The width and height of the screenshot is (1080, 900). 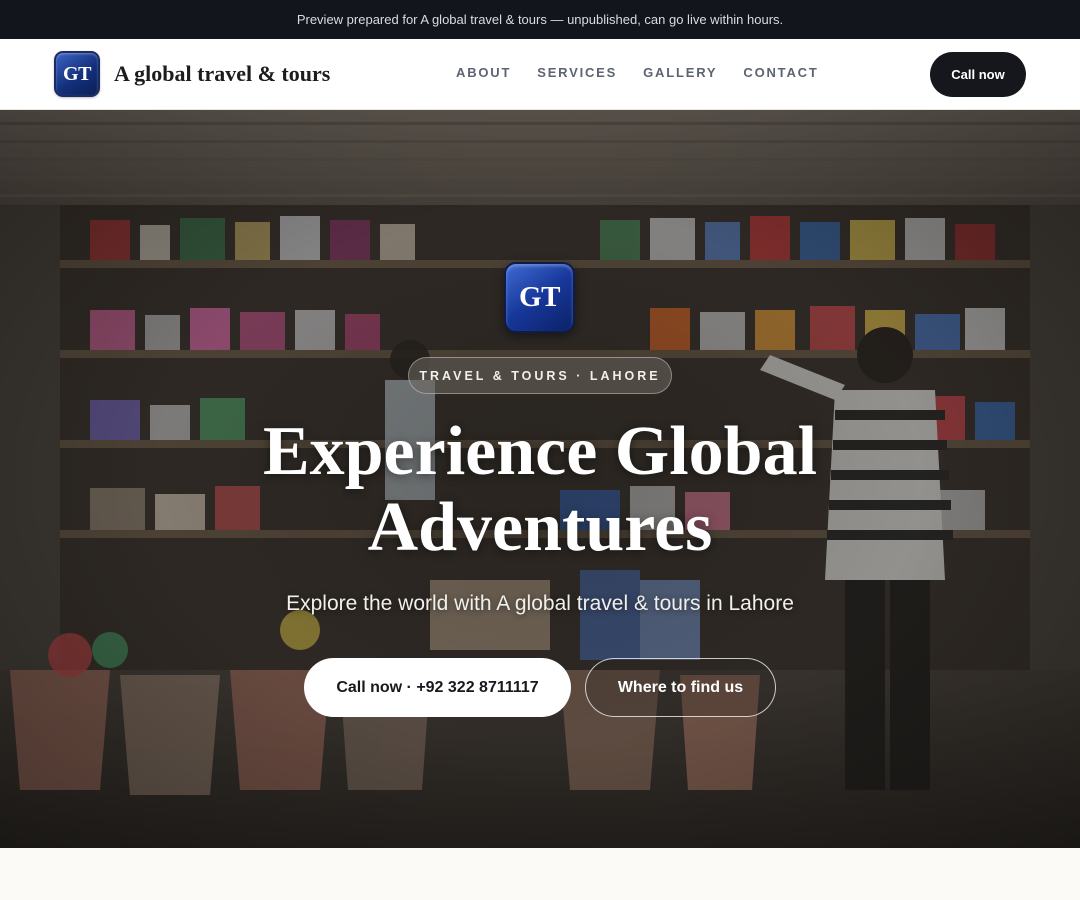 I want to click on header-call-button: Call now, so click(x=978, y=74).